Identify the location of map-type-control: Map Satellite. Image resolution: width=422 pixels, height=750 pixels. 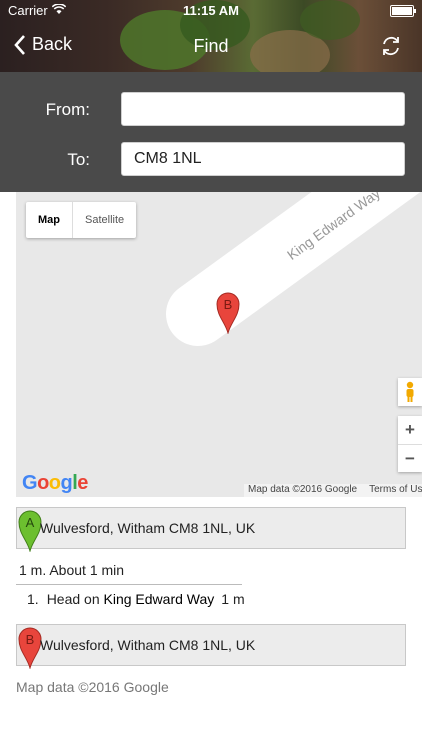
(81, 220).